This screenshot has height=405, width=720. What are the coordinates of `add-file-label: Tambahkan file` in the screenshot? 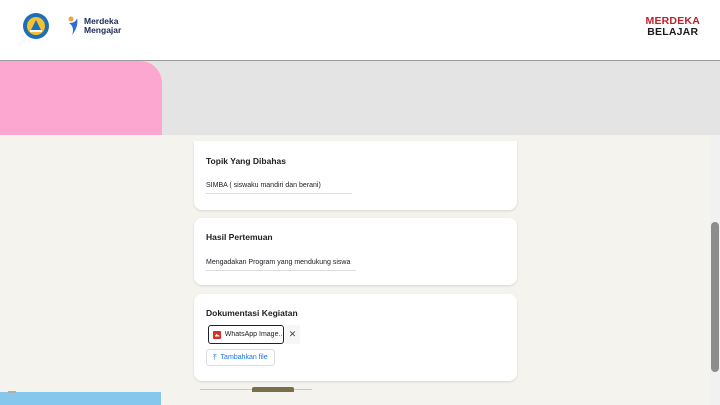 It's located at (244, 357).